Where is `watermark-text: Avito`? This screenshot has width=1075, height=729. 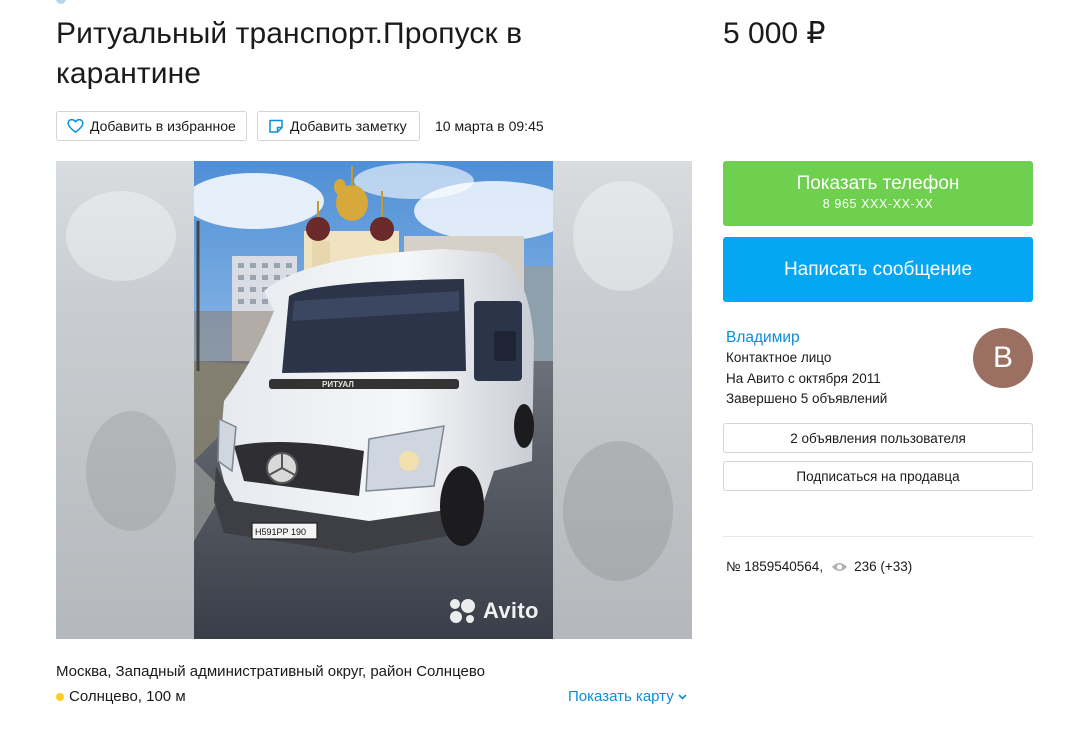 watermark-text: Avito is located at coordinates (511, 610).